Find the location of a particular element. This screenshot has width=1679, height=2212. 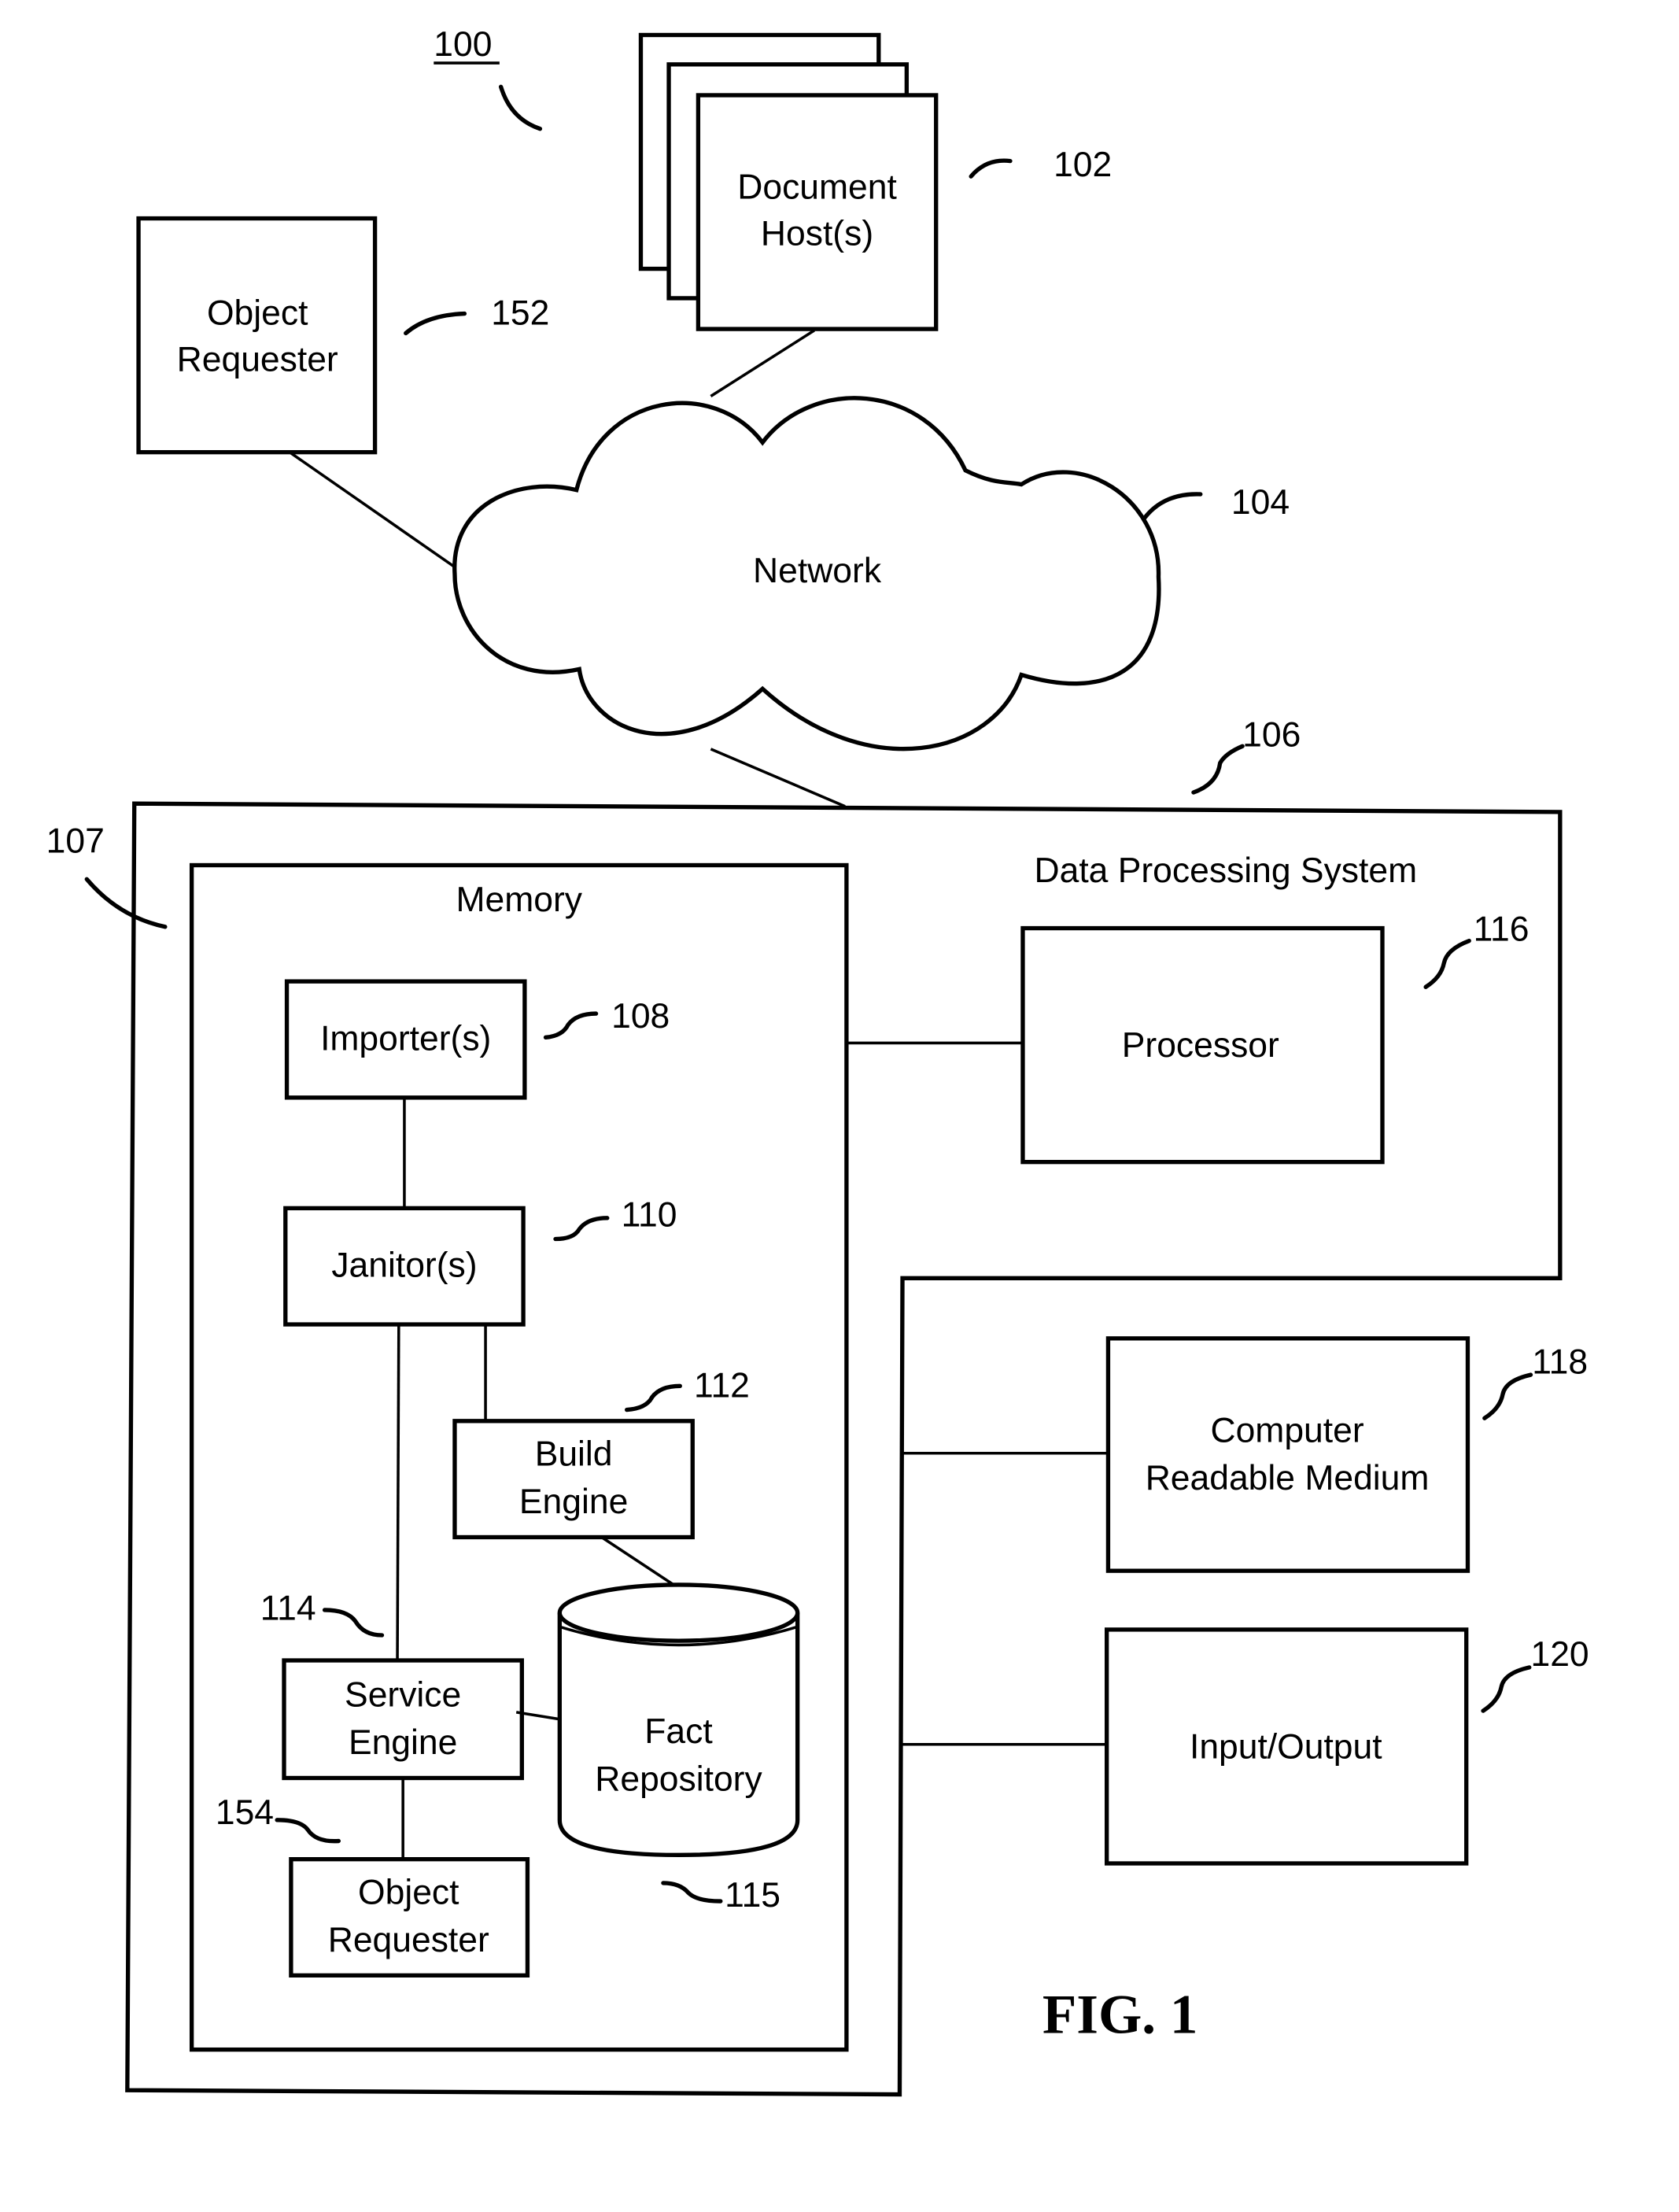

build-engine: Build Engine 112 is located at coordinates (601, 1453).